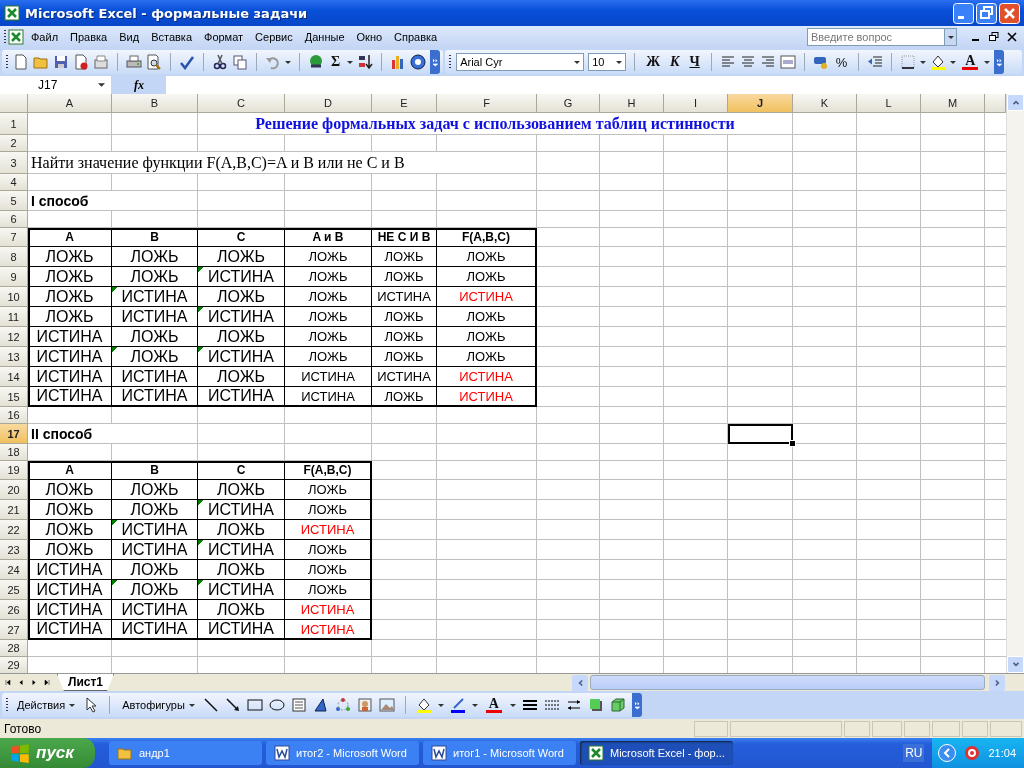 This screenshot has height=768, width=1024. I want to click on row-number: 28, so click(14, 648).